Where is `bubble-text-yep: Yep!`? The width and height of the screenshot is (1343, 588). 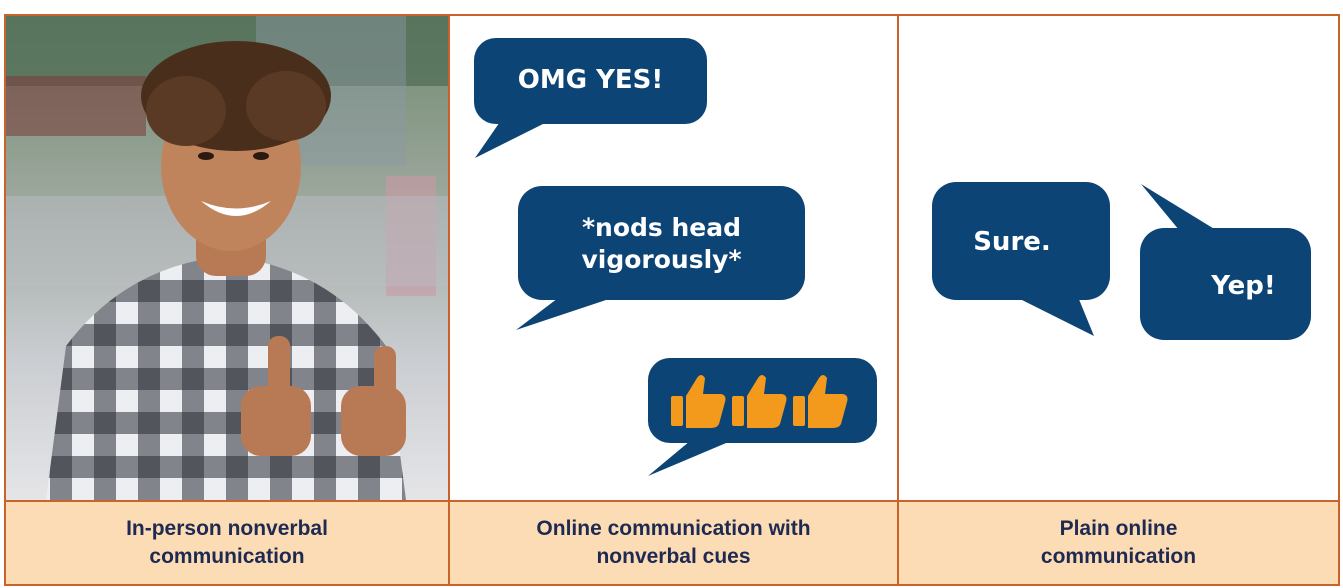
bubble-text-yep: Yep! is located at coordinates (1243, 286).